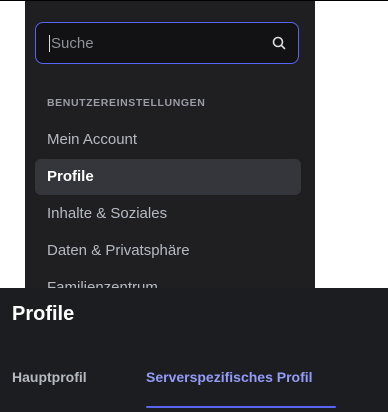  Describe the element at coordinates (279, 43) in the screenshot. I see `search-icon` at that location.